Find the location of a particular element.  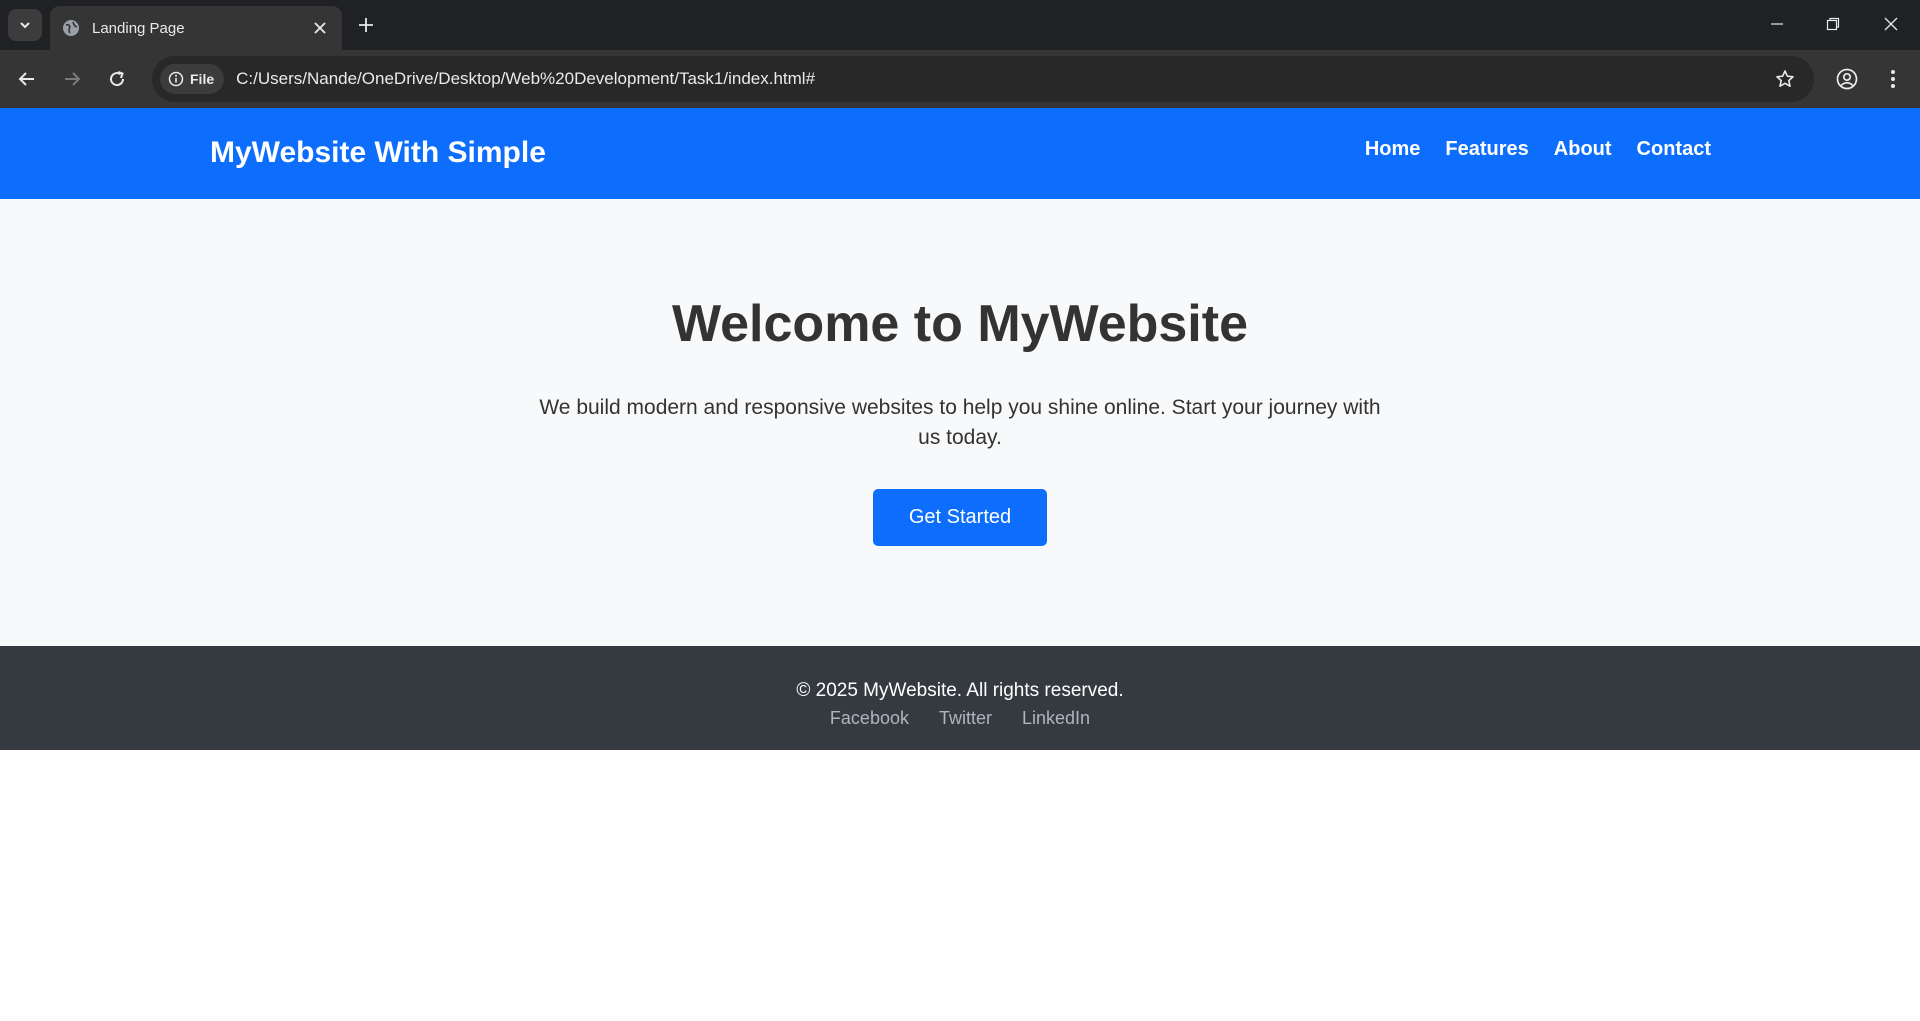

nav-link-home: Home is located at coordinates (1393, 149).